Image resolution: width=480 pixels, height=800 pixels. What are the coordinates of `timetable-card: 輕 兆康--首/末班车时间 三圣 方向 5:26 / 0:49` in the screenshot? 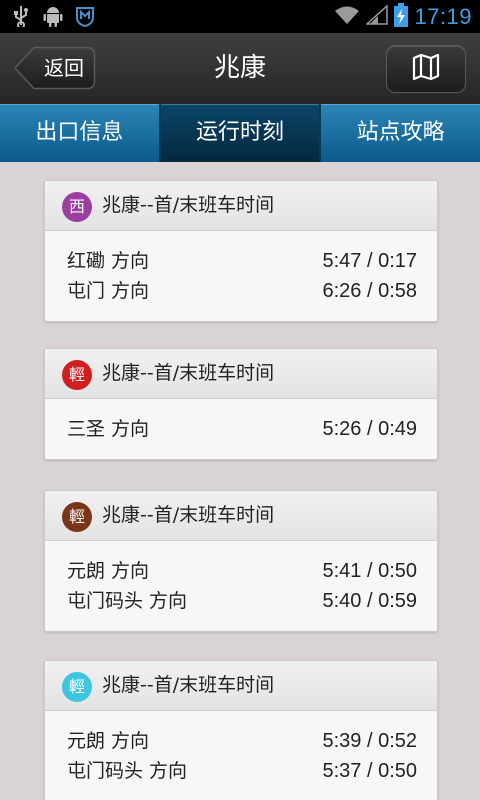 It's located at (241, 404).